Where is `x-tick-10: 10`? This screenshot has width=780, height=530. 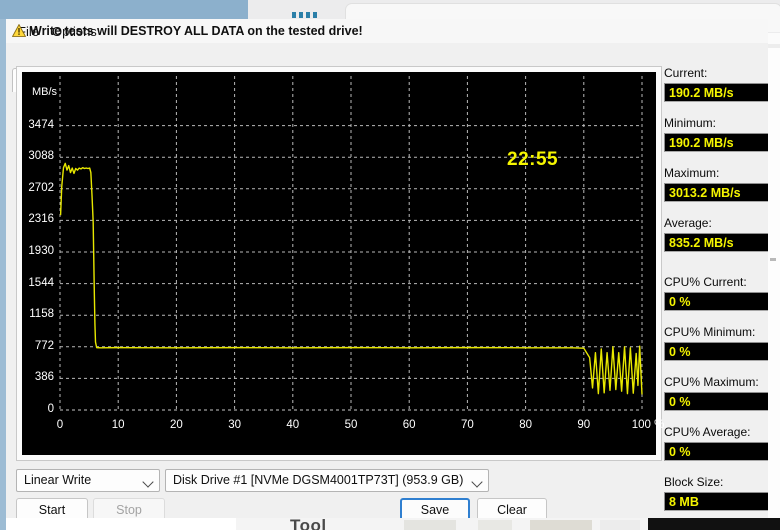
x-tick-10: 10 is located at coordinates (118, 425).